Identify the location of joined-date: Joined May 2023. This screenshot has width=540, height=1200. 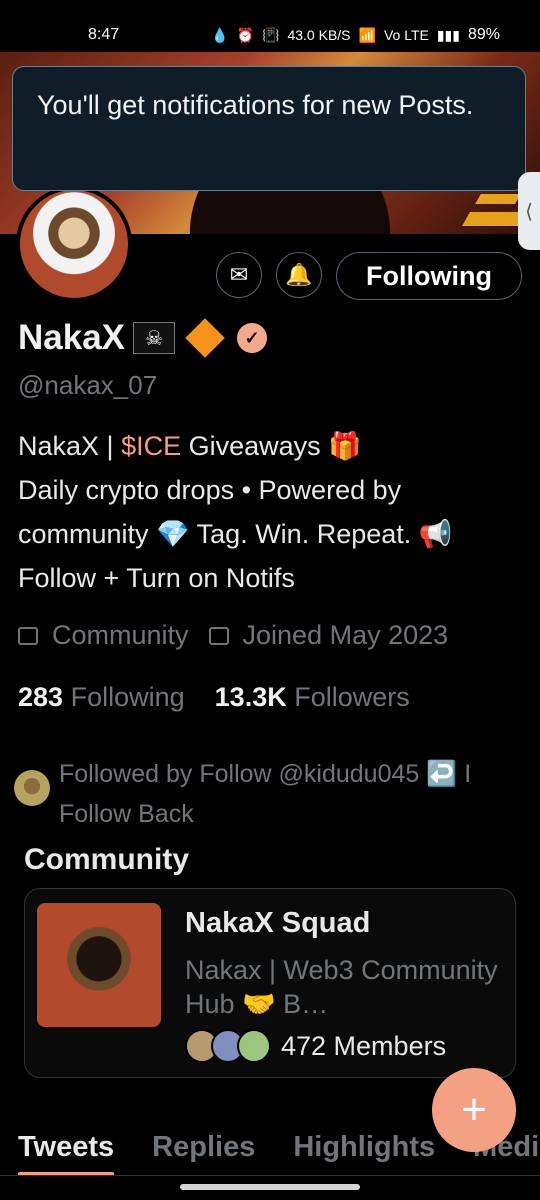
(345, 635).